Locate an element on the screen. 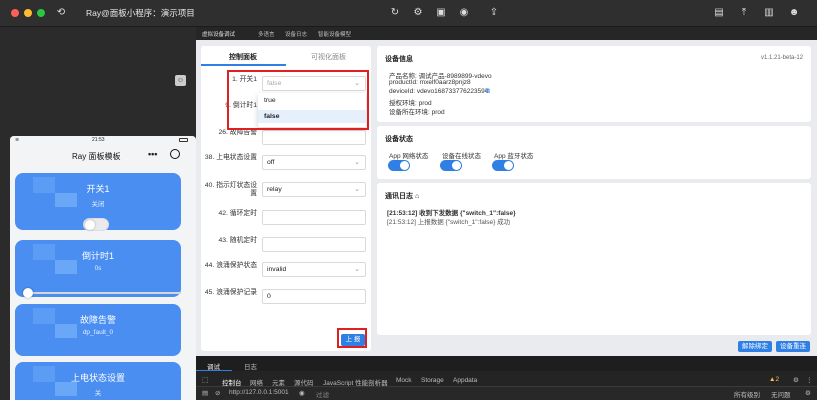 The image size is (817, 400). editor-tabs: 虚拟设备调试 多语言 设备日志 智能设备模型 is located at coordinates (506, 33).